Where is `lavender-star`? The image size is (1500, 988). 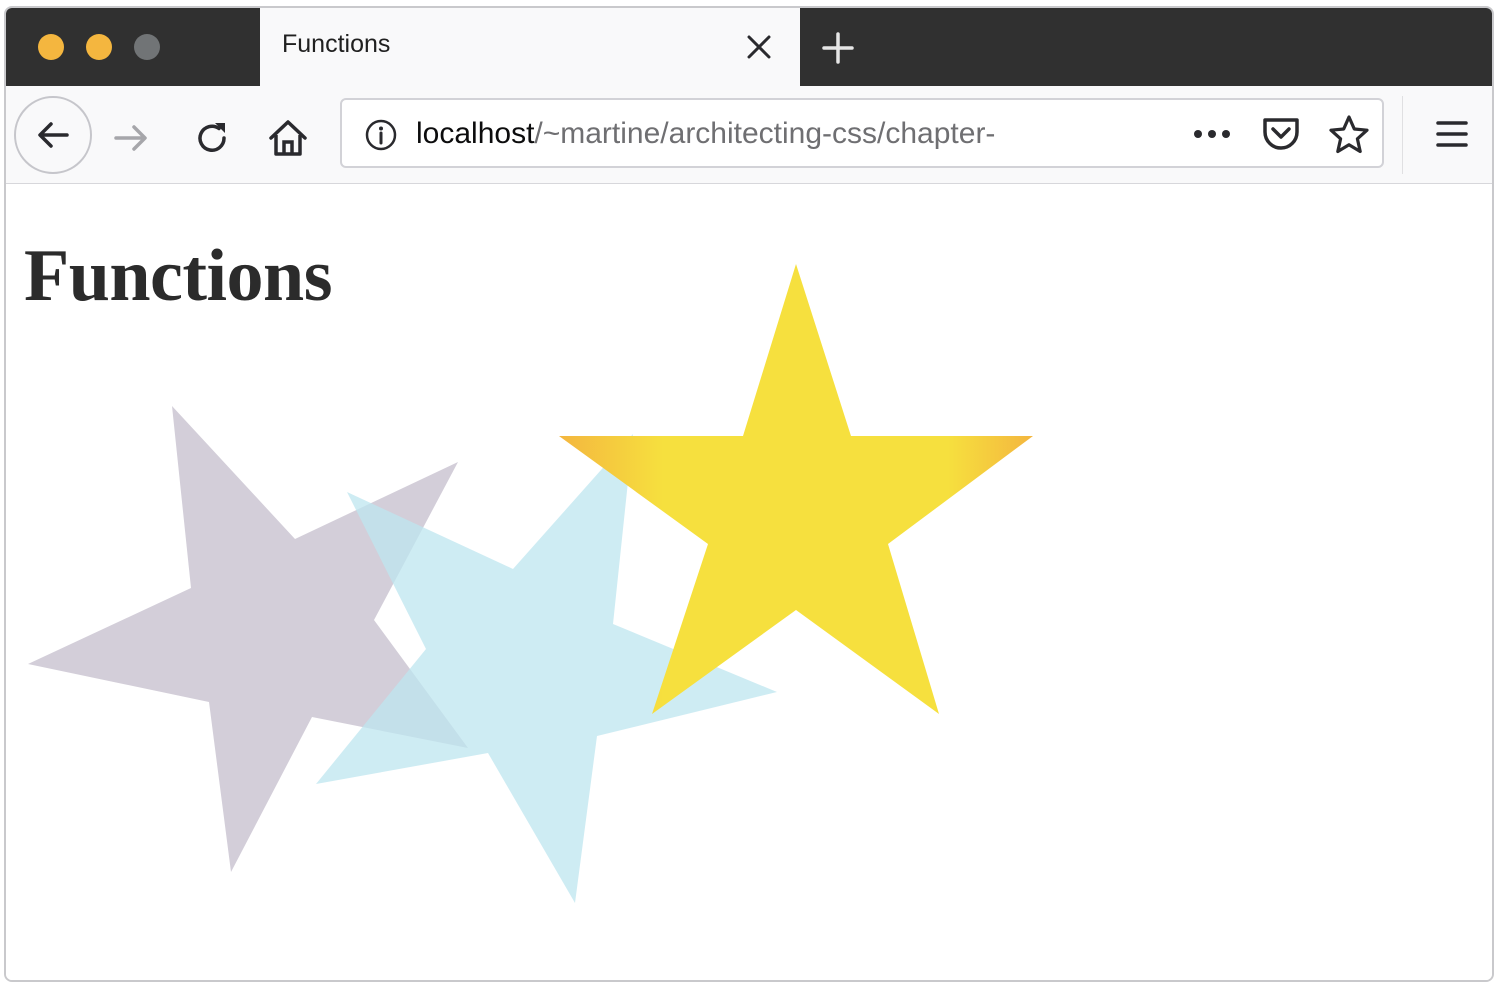
lavender-star is located at coordinates (248, 639).